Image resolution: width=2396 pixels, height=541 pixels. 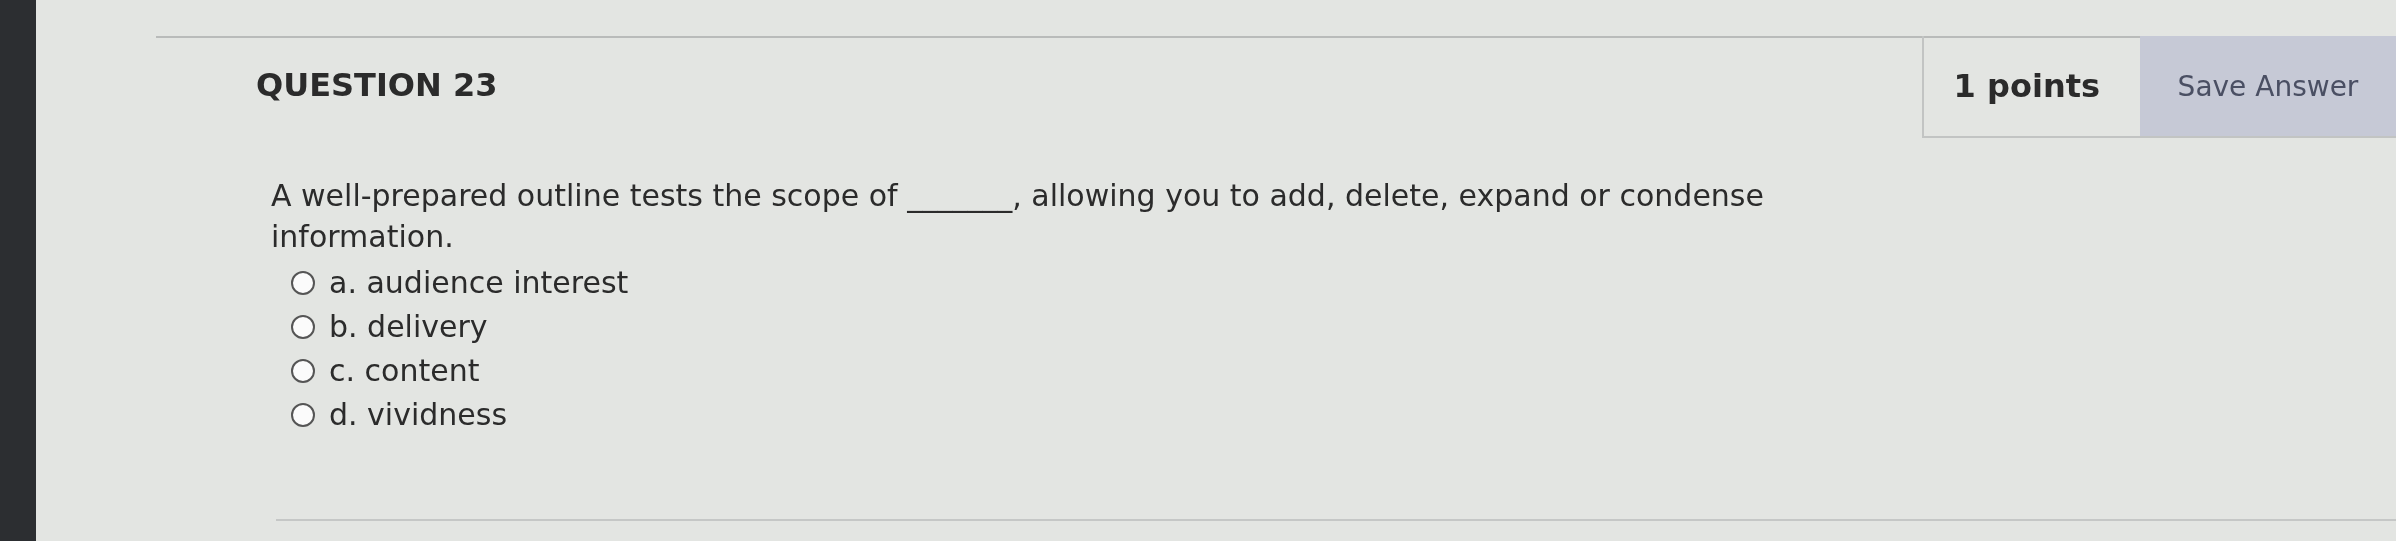 I want to click on answer-option: d. vividness, so click(x=1343, y=414).